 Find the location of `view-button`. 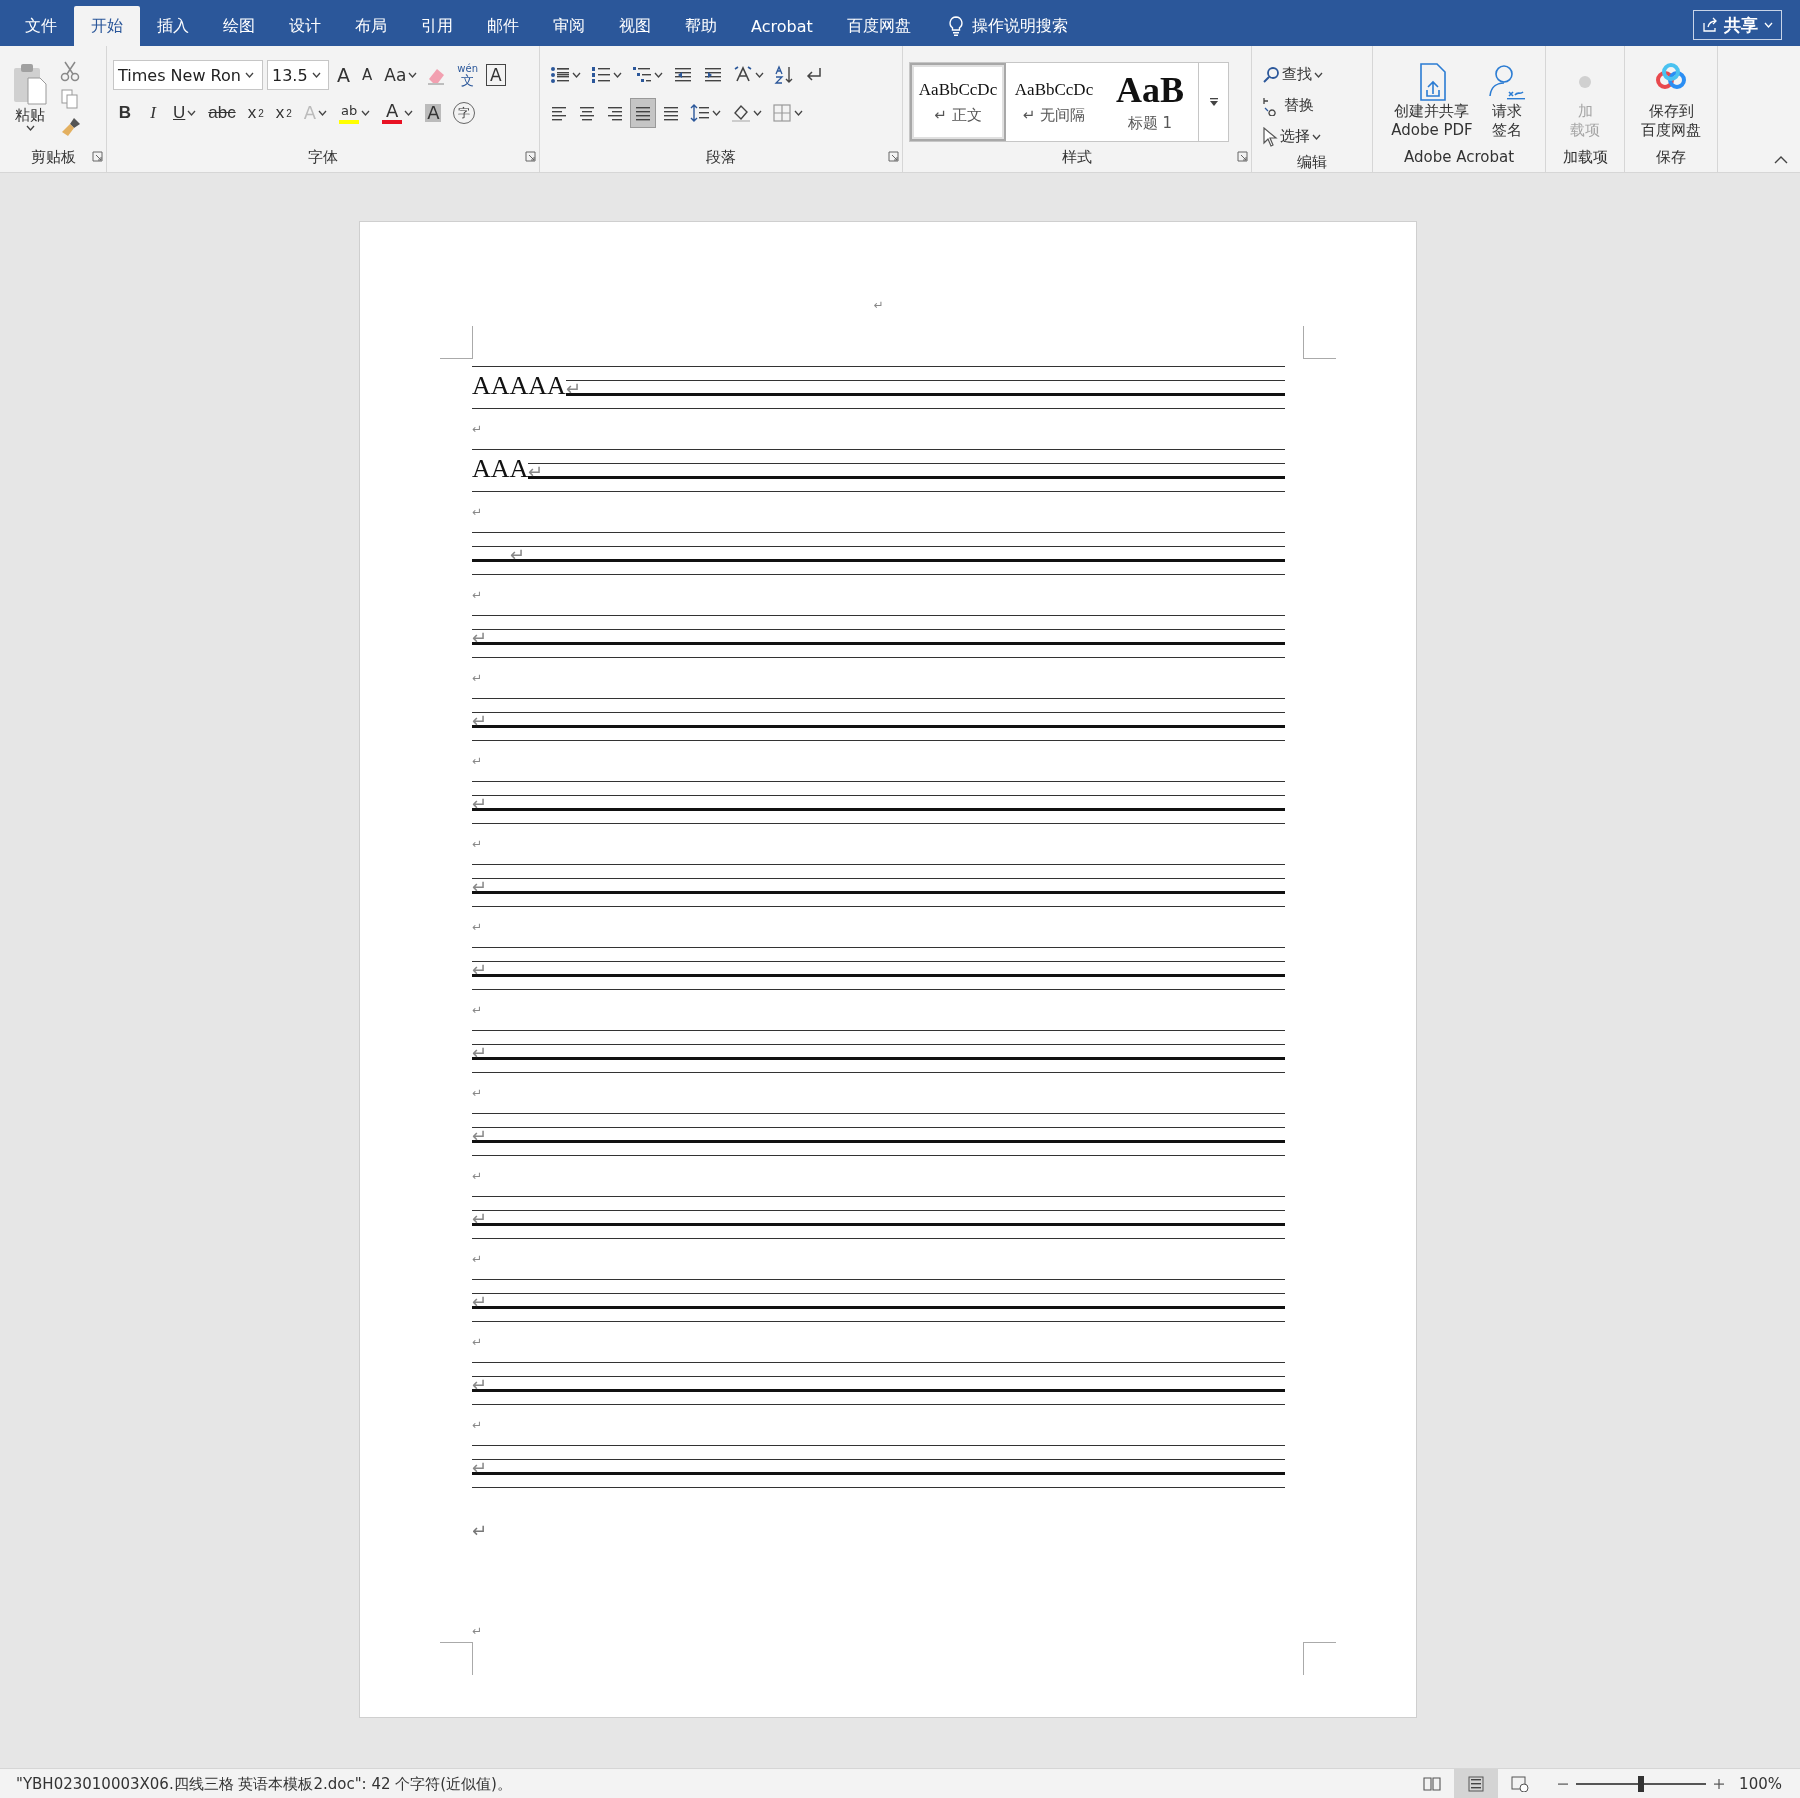

view-button is located at coordinates (1476, 1783).